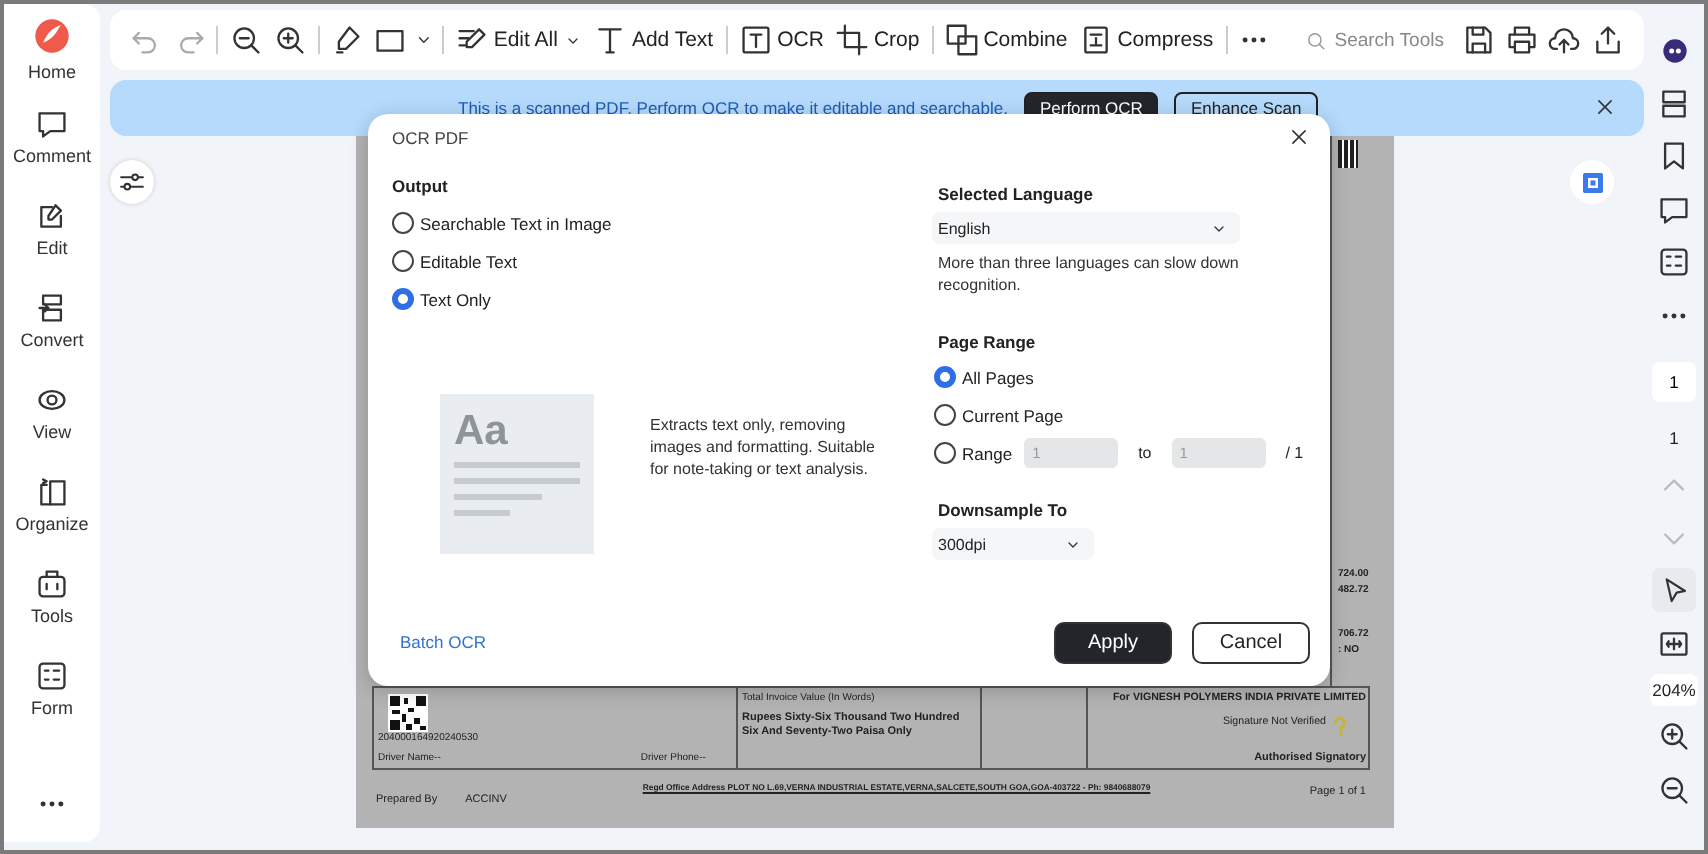  I want to click on range-label: to, so click(1145, 453).